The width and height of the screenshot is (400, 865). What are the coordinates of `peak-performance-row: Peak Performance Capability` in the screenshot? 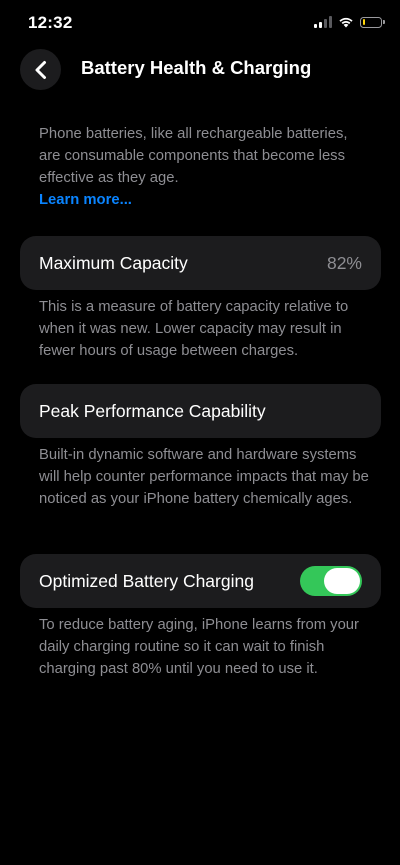 It's located at (200, 411).